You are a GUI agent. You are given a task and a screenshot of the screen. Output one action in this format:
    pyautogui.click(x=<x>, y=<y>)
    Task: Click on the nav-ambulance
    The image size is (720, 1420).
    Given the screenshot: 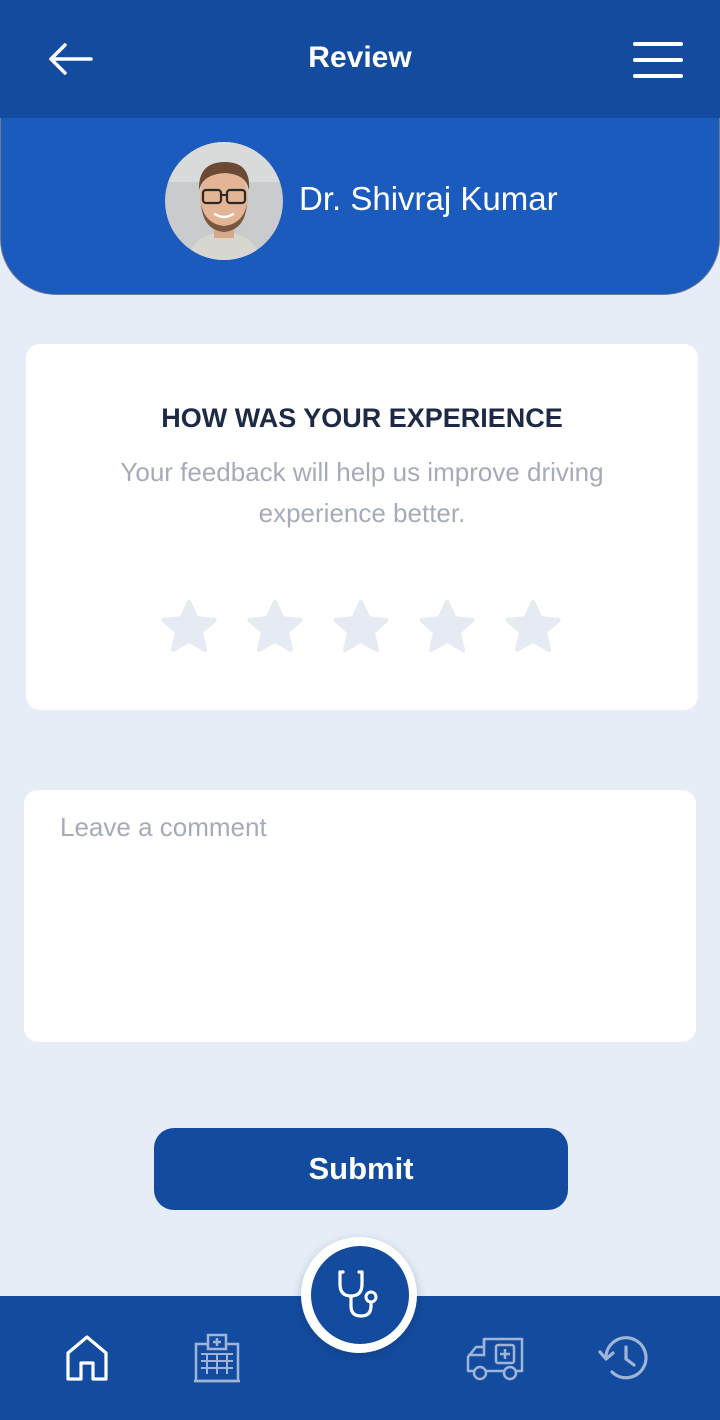 What is the action you would take?
    pyautogui.click(x=493, y=1358)
    